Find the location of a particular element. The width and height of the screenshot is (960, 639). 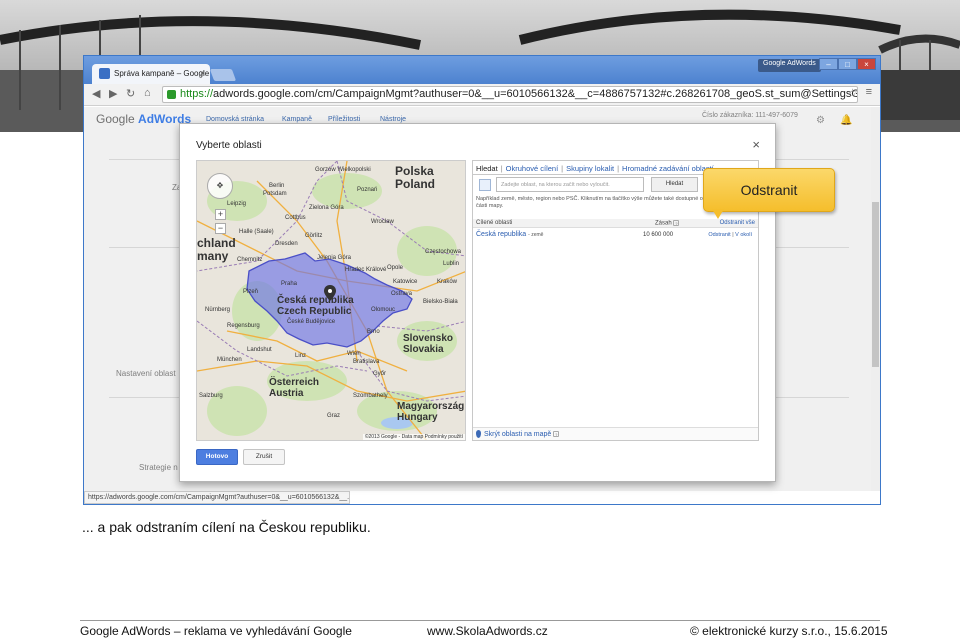

callout-pointer is located at coordinates (718, 214).